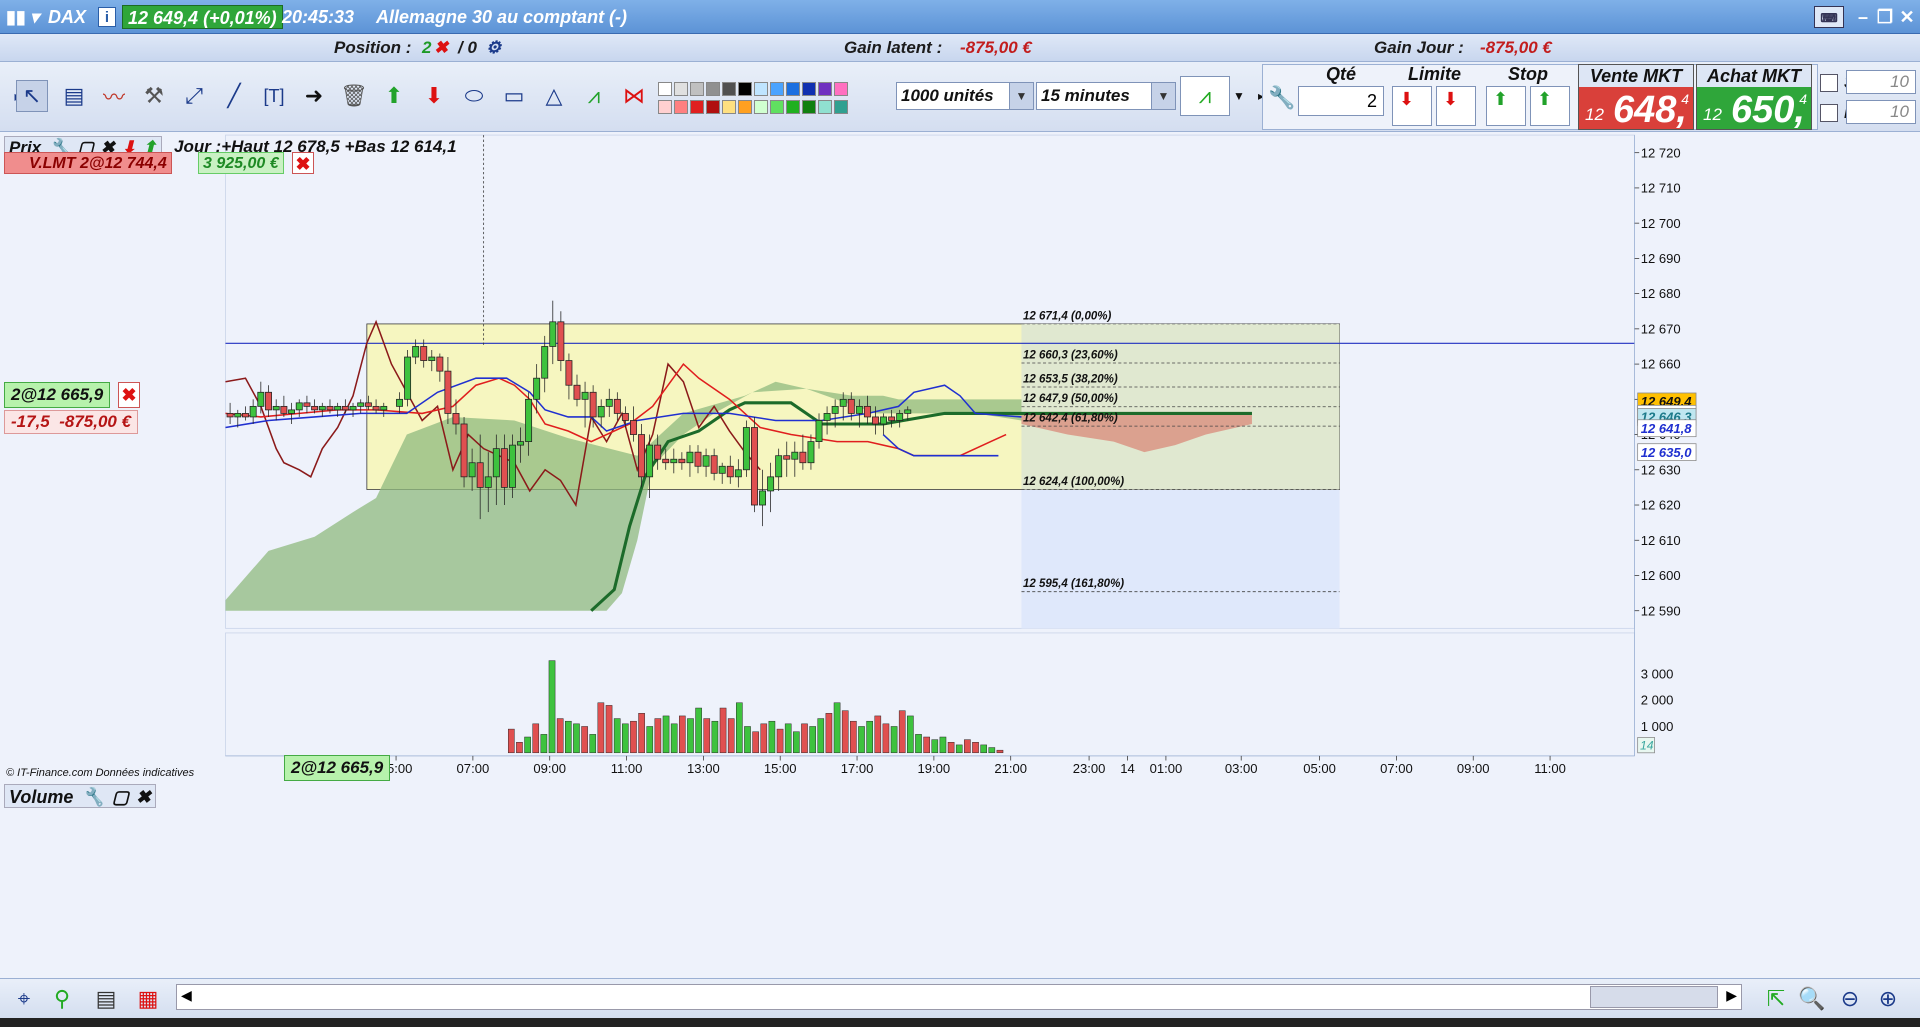 This screenshot has height=1027, width=1920. I want to click on ellipse-icon: ⬭, so click(474, 96).